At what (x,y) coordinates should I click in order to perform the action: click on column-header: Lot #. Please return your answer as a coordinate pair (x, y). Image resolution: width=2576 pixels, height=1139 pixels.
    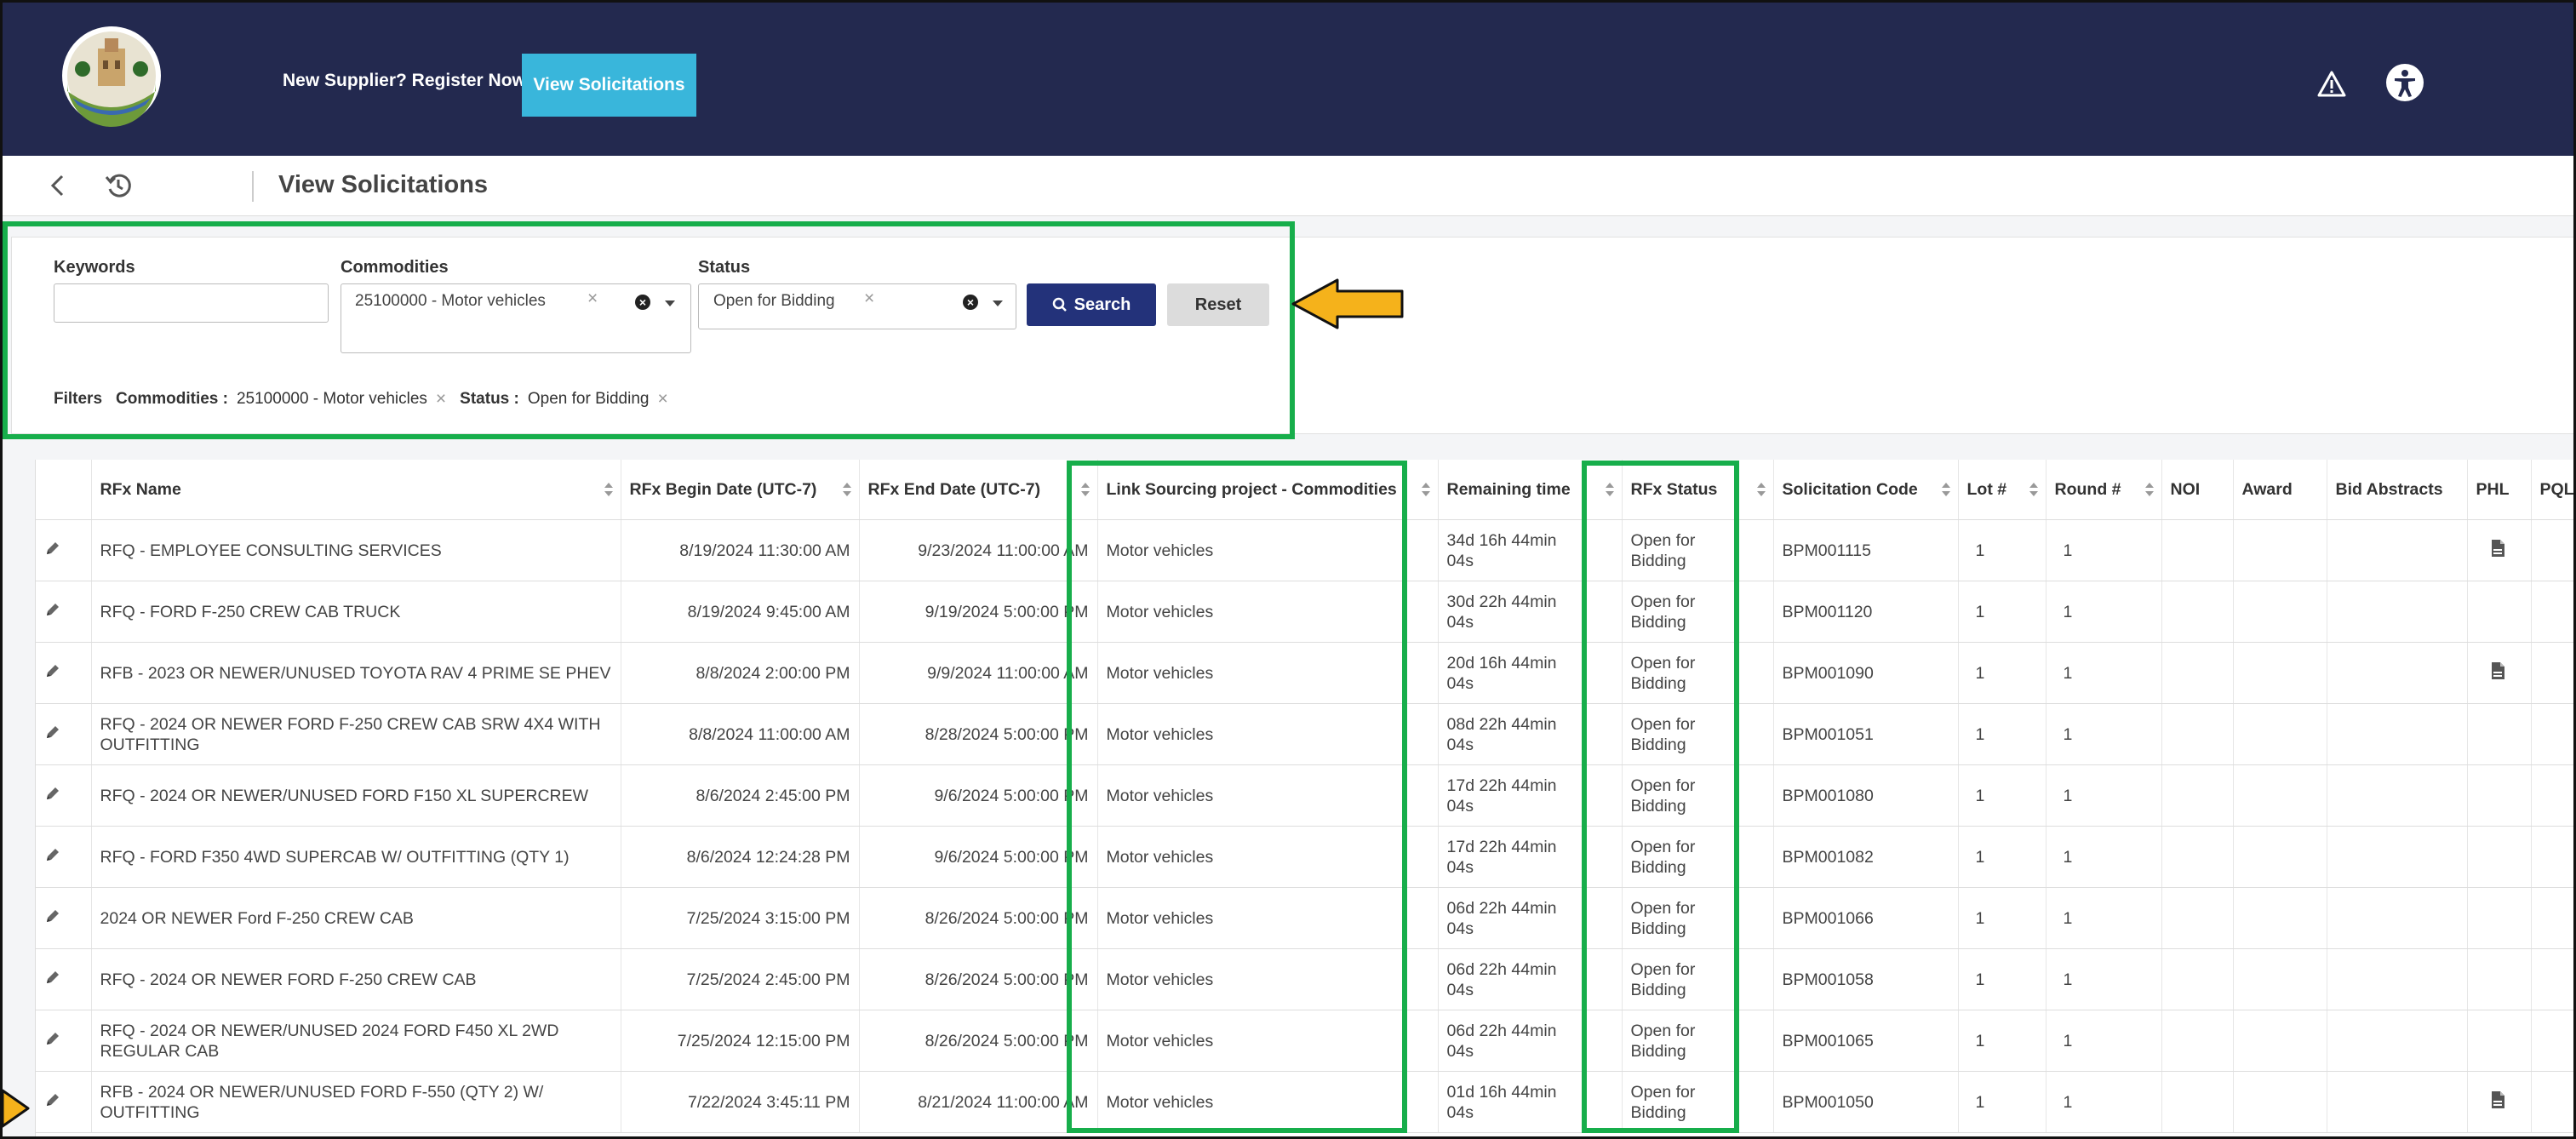
    Looking at the image, I should click on (2002, 490).